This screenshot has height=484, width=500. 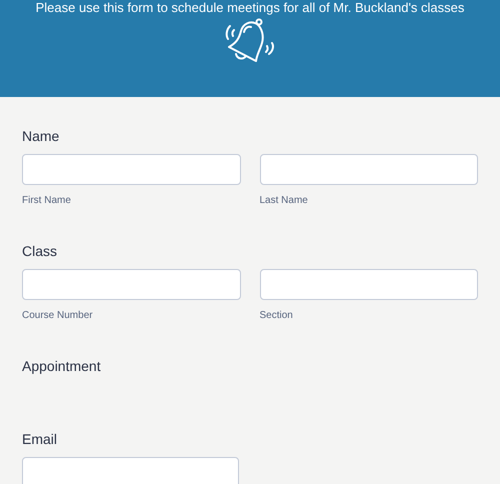 What do you see at coordinates (250, 7) in the screenshot?
I see `form-subtitle: Please use this form to schedule meetings for all of Mr. Buckland's classes` at bounding box center [250, 7].